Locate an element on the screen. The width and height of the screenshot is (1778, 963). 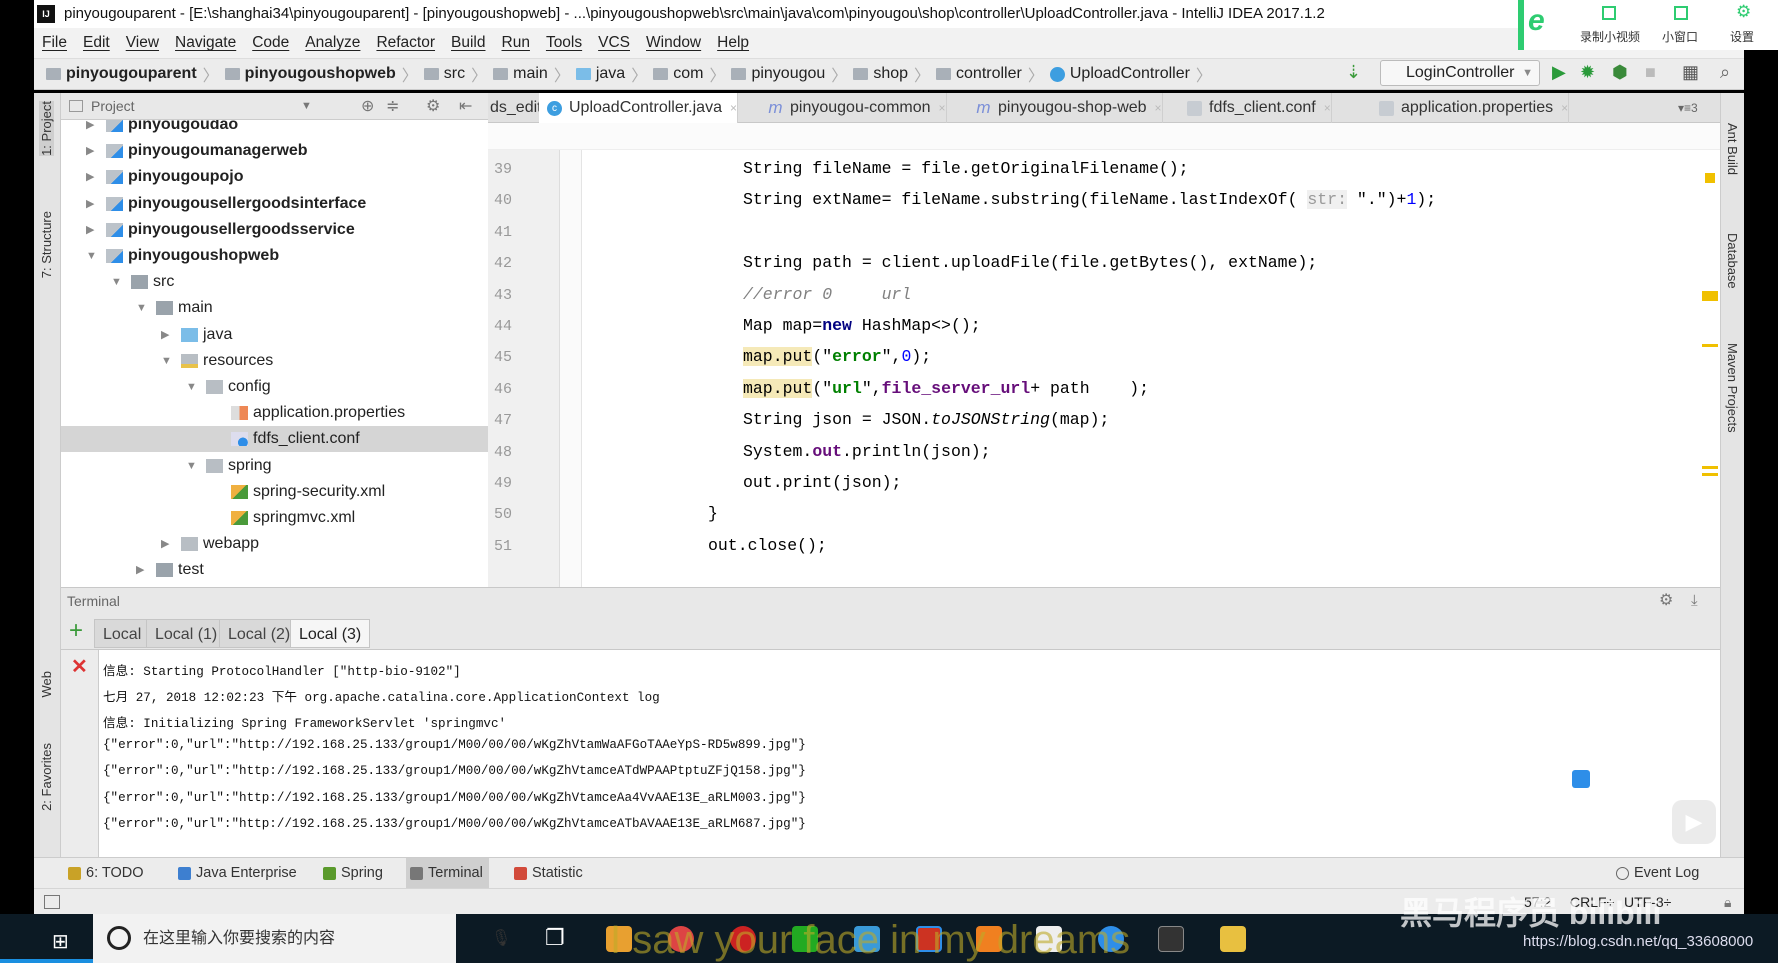
menu-tools: Tools is located at coordinates (564, 43).